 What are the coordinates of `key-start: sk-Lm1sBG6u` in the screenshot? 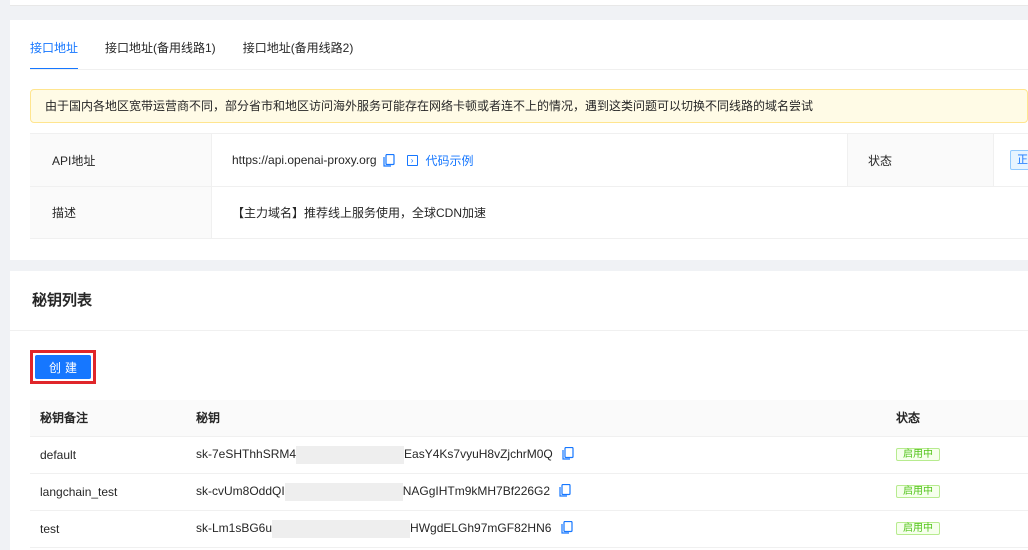 It's located at (234, 527).